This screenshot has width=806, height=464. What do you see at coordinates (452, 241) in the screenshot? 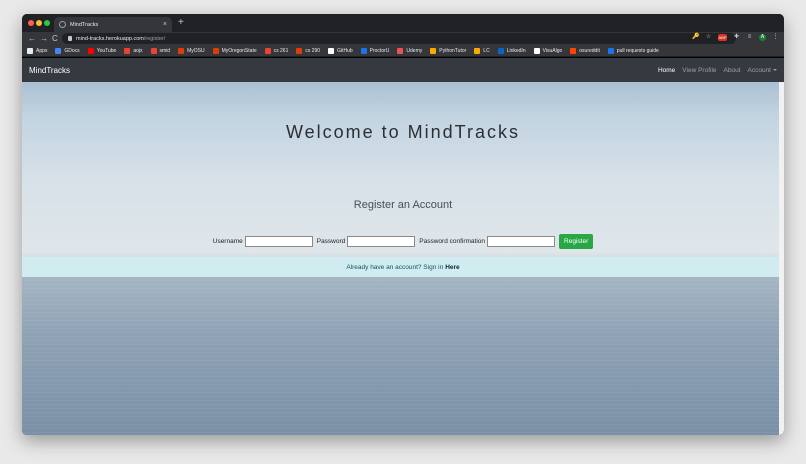
I see `password-confirmation-label: Password confirmation` at bounding box center [452, 241].